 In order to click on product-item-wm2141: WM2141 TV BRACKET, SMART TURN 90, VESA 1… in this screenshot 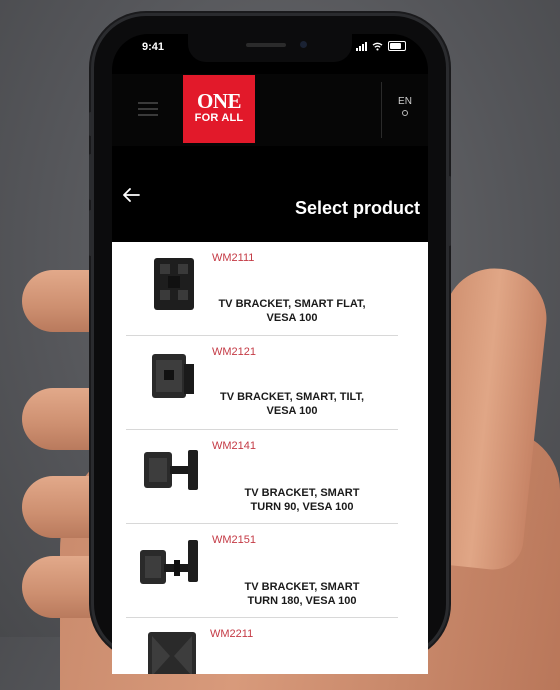, I will do `click(270, 477)`.